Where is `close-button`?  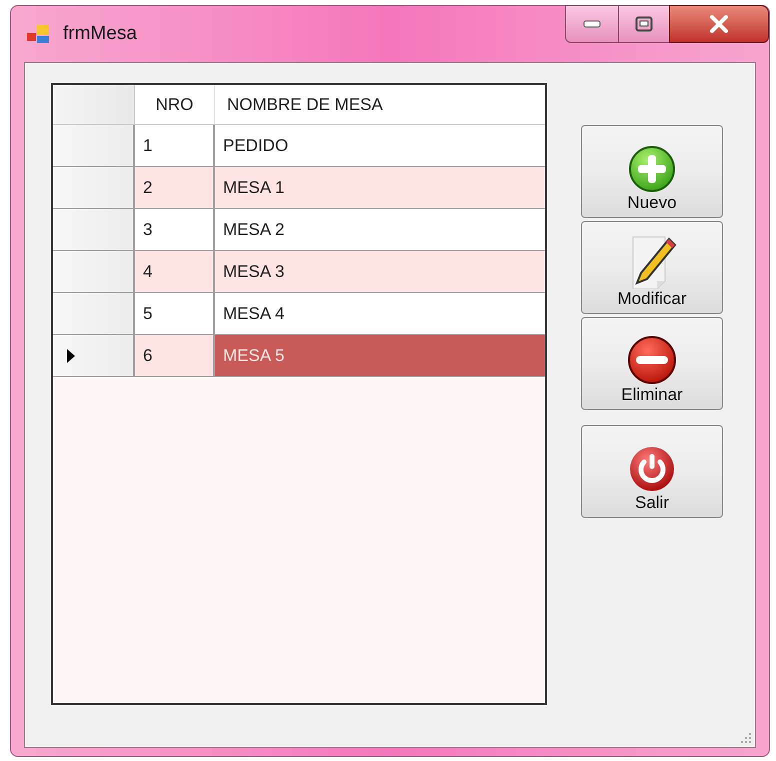 close-button is located at coordinates (719, 24).